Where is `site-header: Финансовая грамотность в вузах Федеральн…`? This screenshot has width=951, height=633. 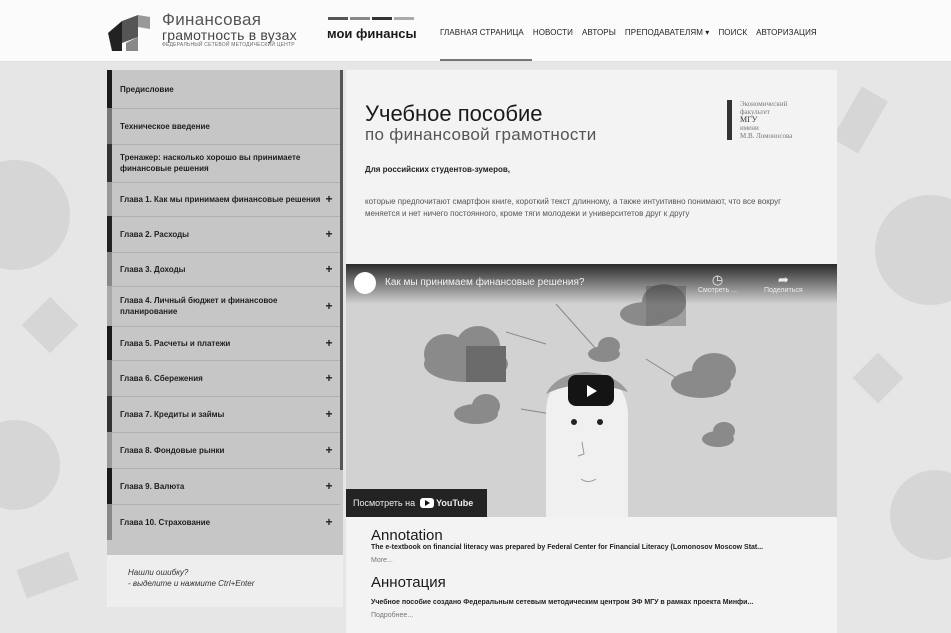 site-header: Финансовая грамотность в вузах Федеральн… is located at coordinates (475, 31).